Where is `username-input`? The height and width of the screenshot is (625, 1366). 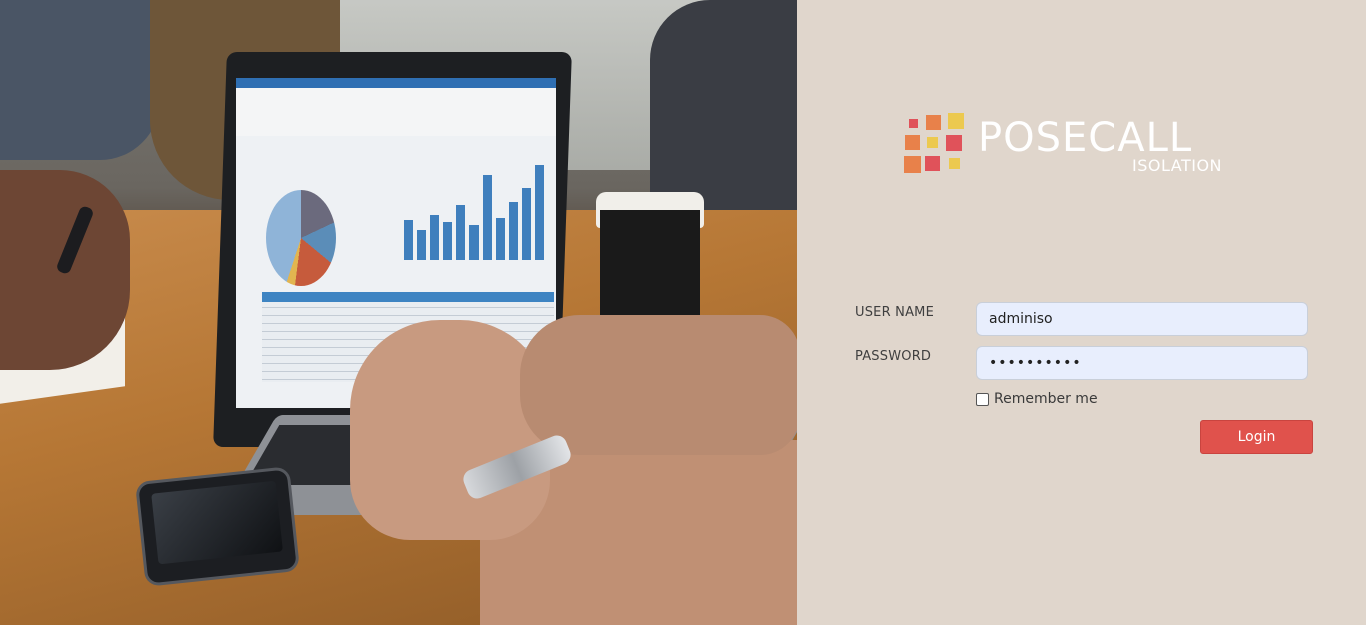 username-input is located at coordinates (1142, 319).